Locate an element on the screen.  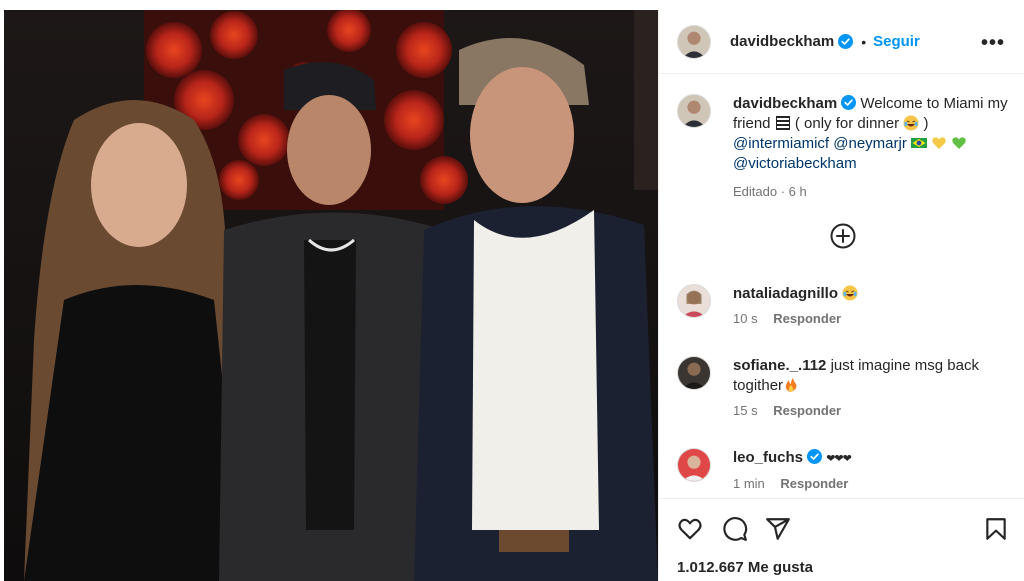
comment-meta: 15 s Responder is located at coordinates (875, 410).